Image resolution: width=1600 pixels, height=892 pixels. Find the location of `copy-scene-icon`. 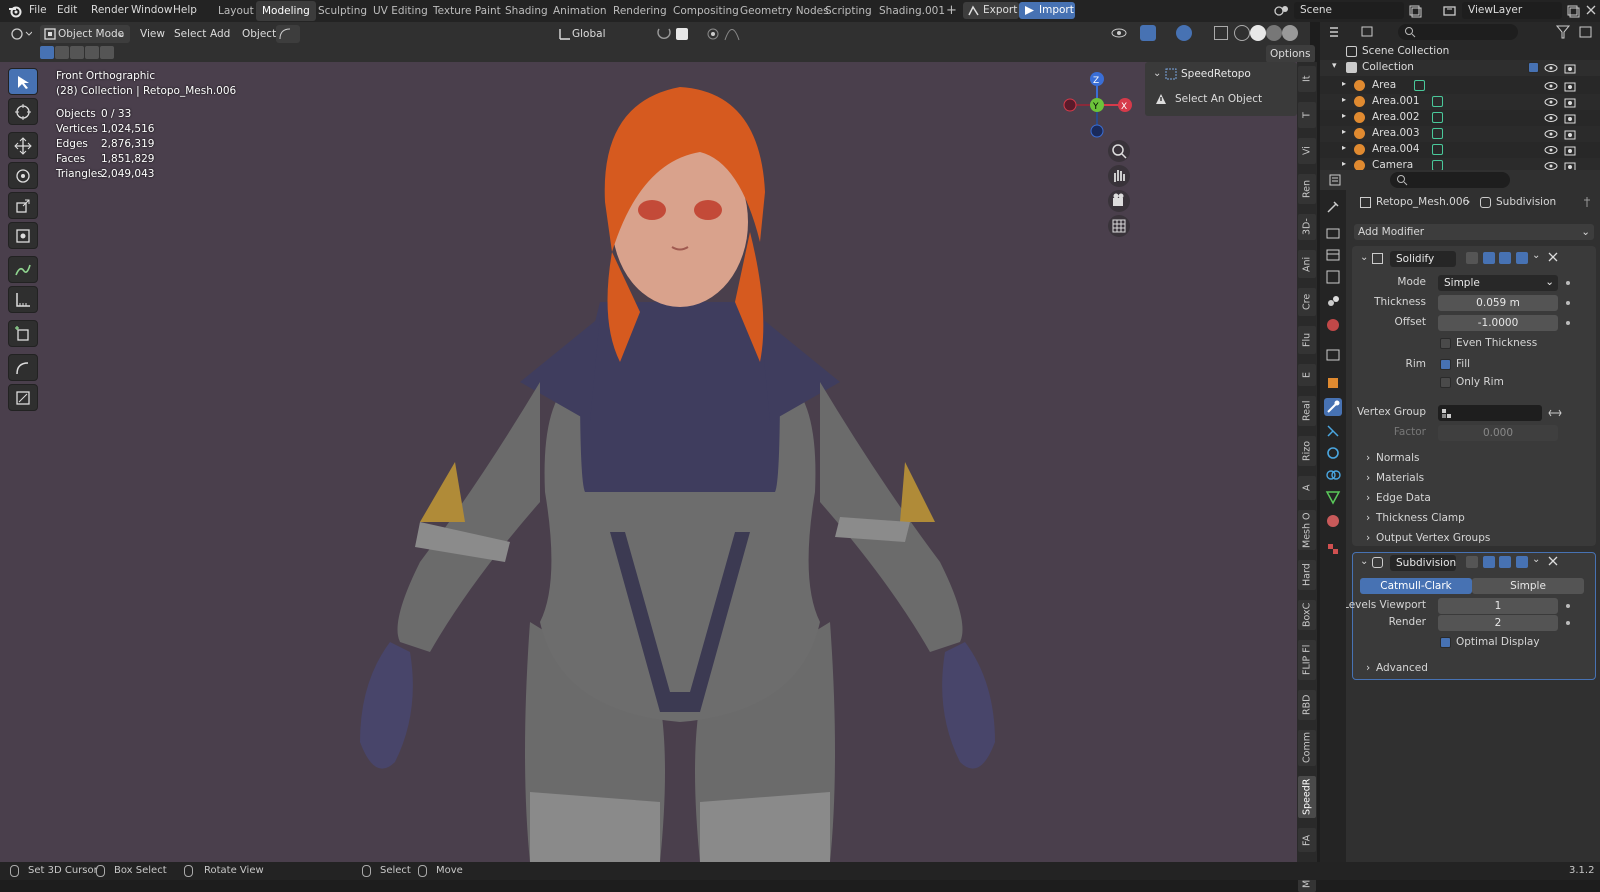

copy-scene-icon is located at coordinates (1415, 11).